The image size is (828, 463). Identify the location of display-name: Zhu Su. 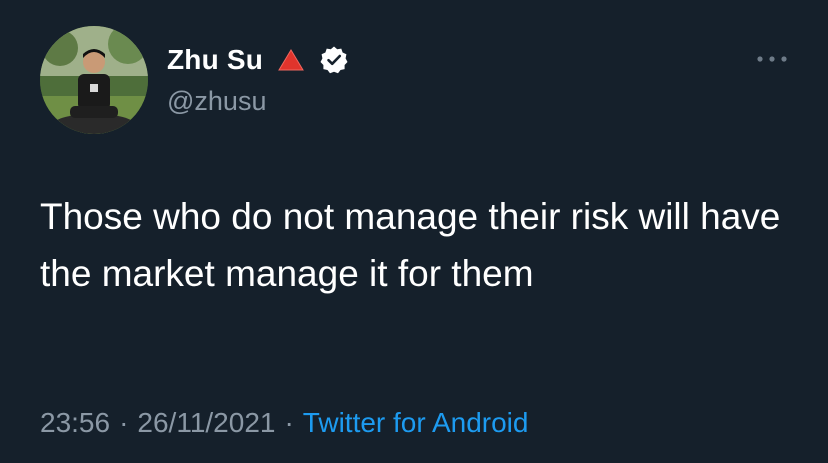
(215, 60).